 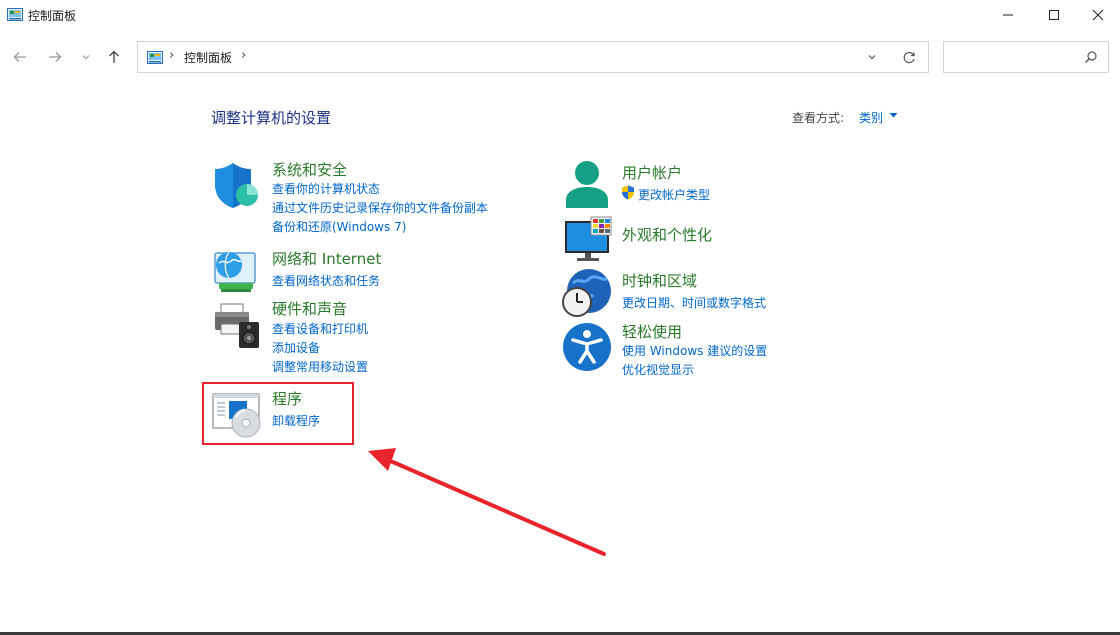 What do you see at coordinates (237, 326) in the screenshot?
I see `printer-speaker-icon` at bounding box center [237, 326].